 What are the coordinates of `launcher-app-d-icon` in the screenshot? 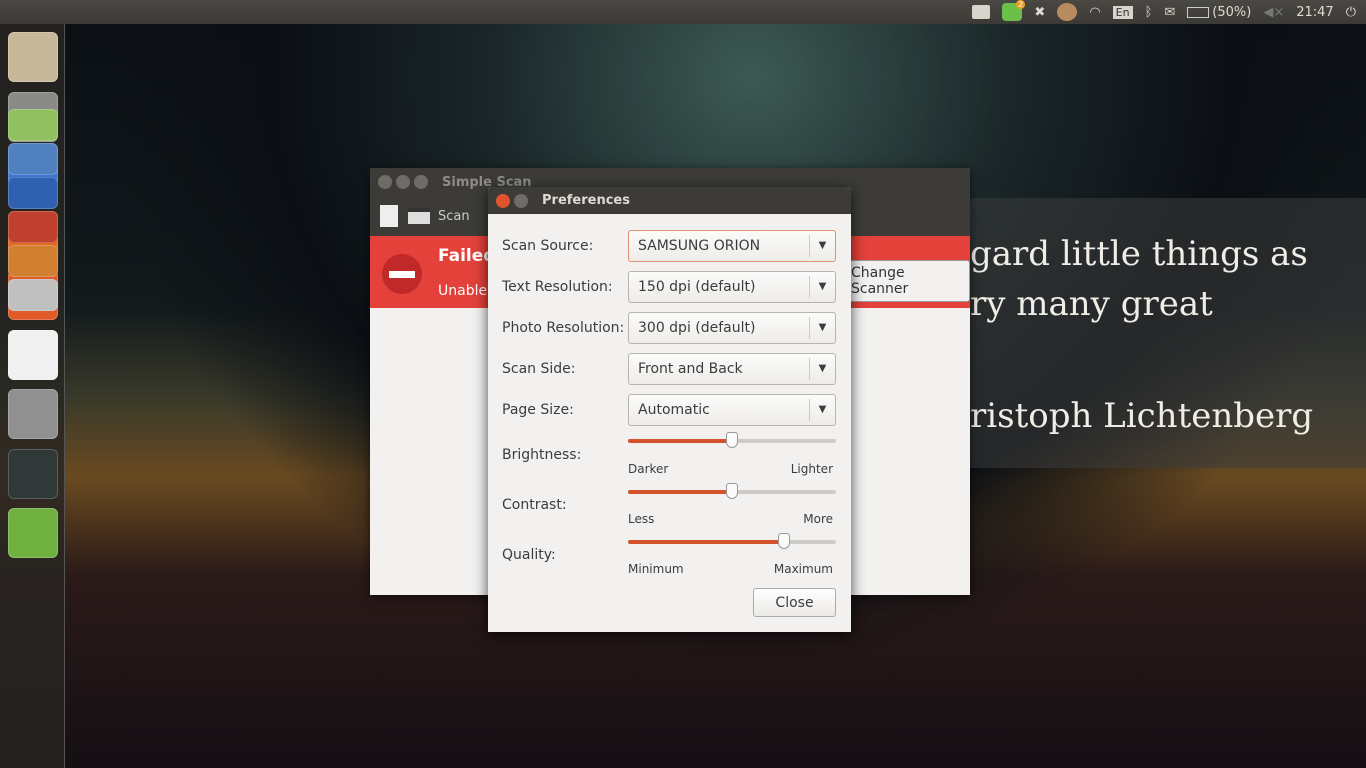 It's located at (33, 260).